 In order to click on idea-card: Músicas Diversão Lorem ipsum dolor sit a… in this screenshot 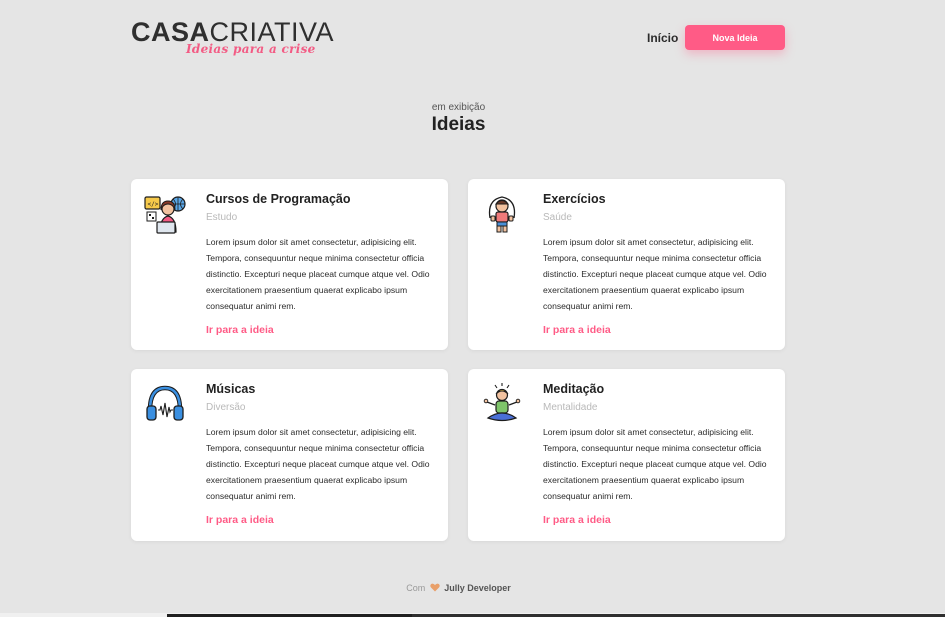, I will do `click(289, 455)`.